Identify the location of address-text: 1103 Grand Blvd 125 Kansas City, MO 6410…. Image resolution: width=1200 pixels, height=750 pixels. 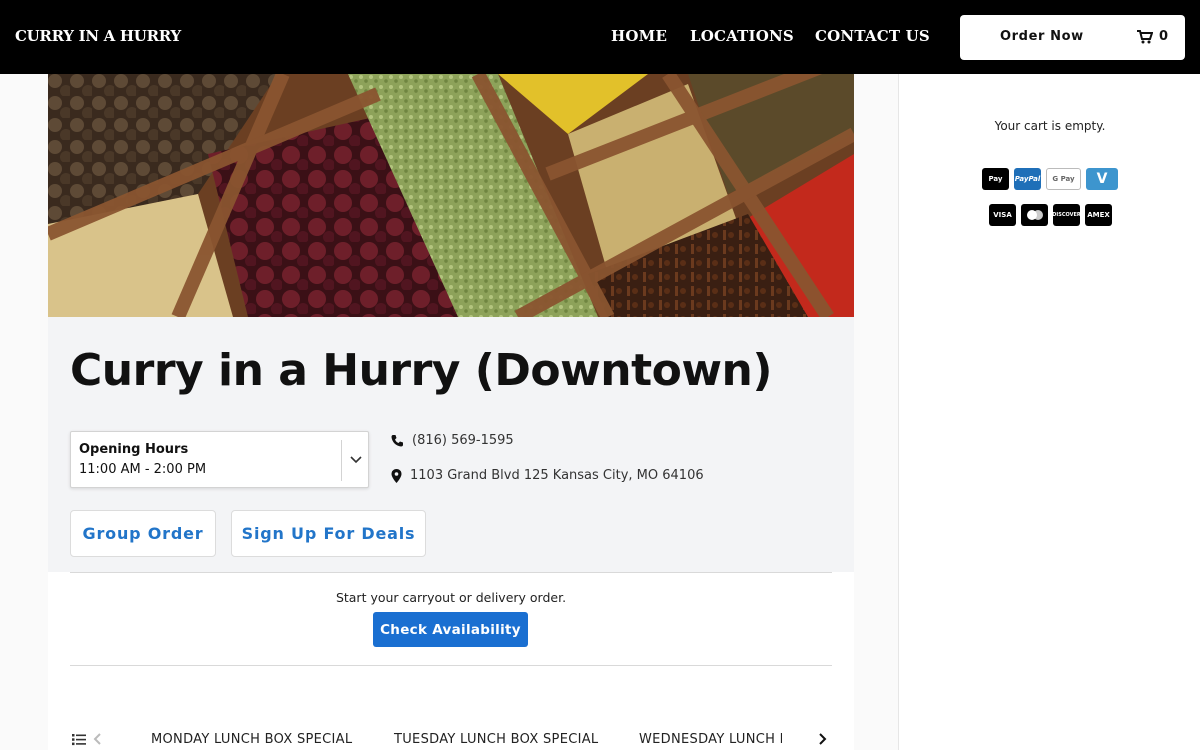
(557, 475).